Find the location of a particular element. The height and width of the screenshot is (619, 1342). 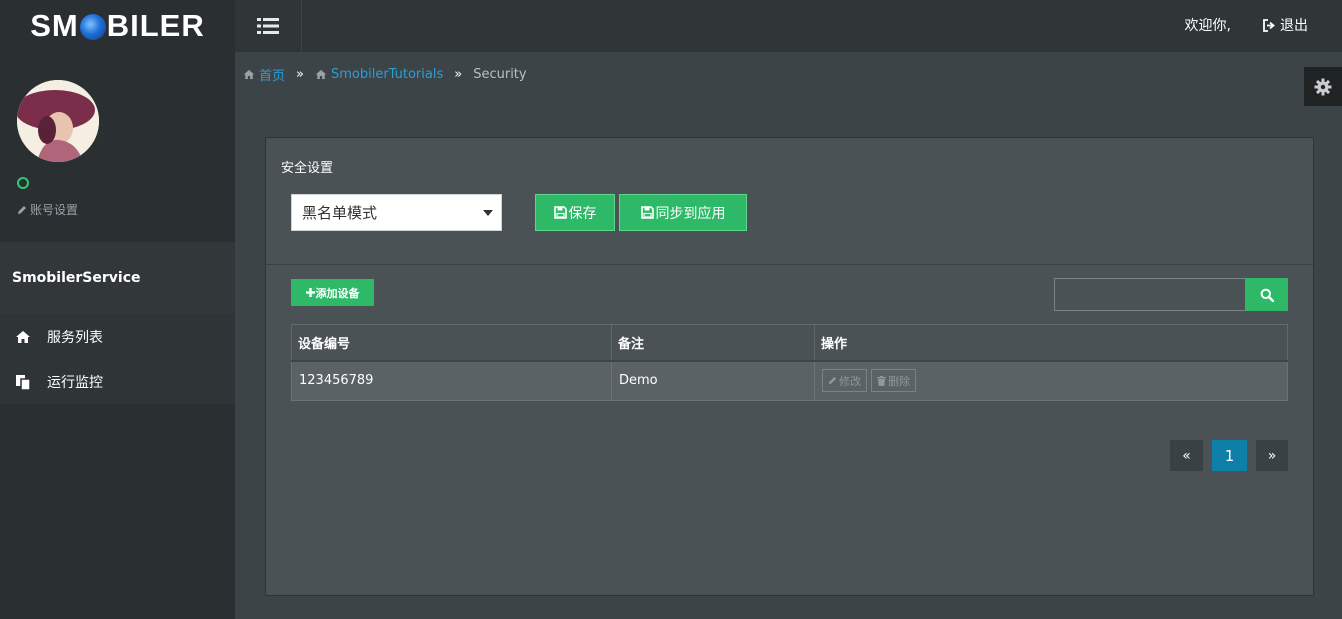

welcome-text: 欢迎你, is located at coordinates (1207, 26).